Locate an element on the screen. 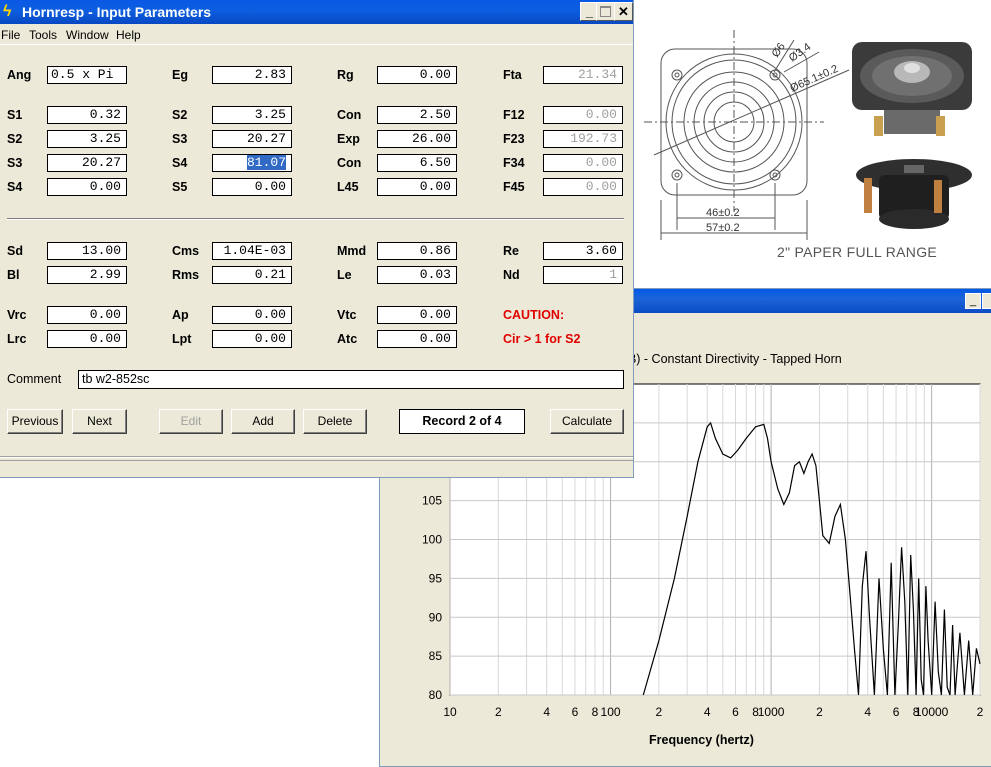  titlebar: ϟ Hornresp - Input Parameters _ ✕ is located at coordinates (316, 12).